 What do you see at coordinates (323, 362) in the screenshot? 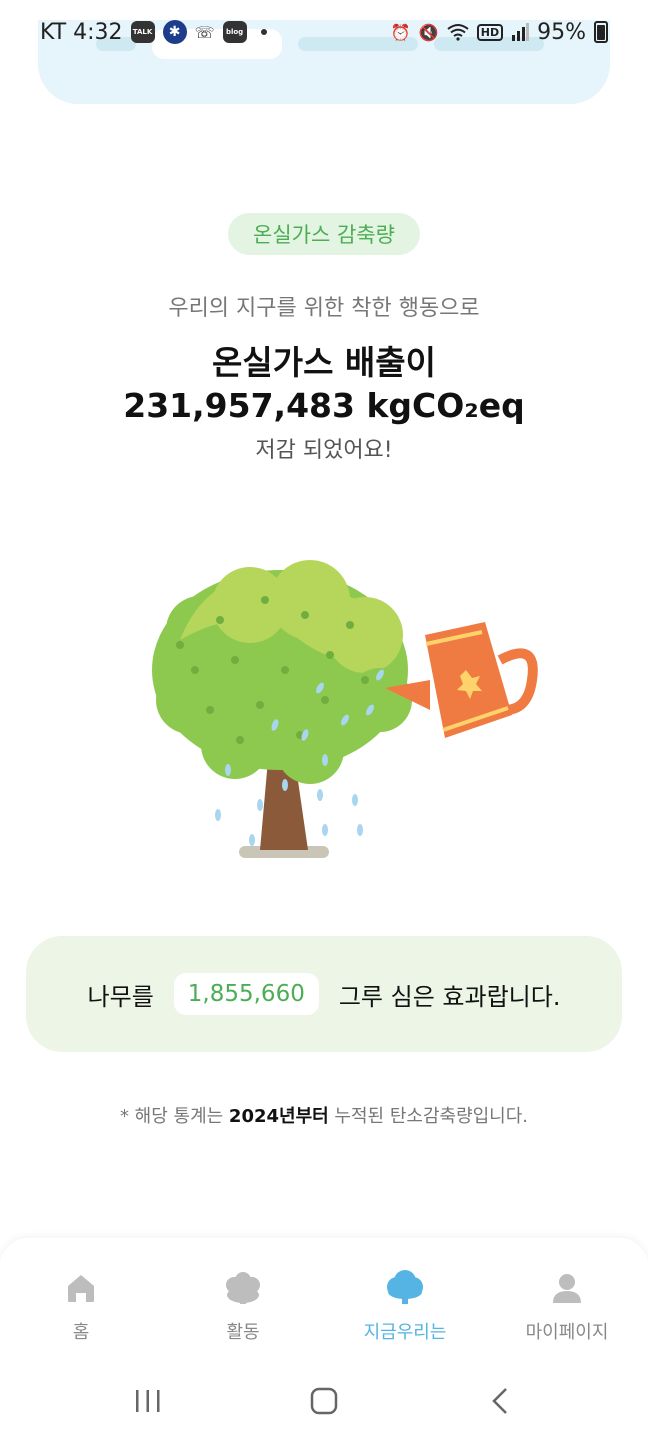
I see `headline-line1: 온실가스 배출이` at bounding box center [323, 362].